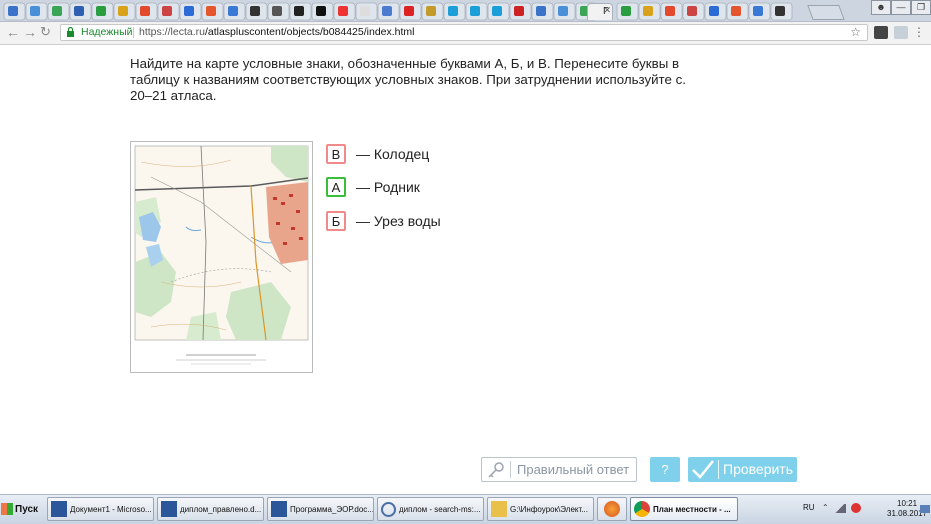 The width and height of the screenshot is (931, 524). Describe the element at coordinates (921, 7) in the screenshot. I see `maximize-button: ❐` at that location.